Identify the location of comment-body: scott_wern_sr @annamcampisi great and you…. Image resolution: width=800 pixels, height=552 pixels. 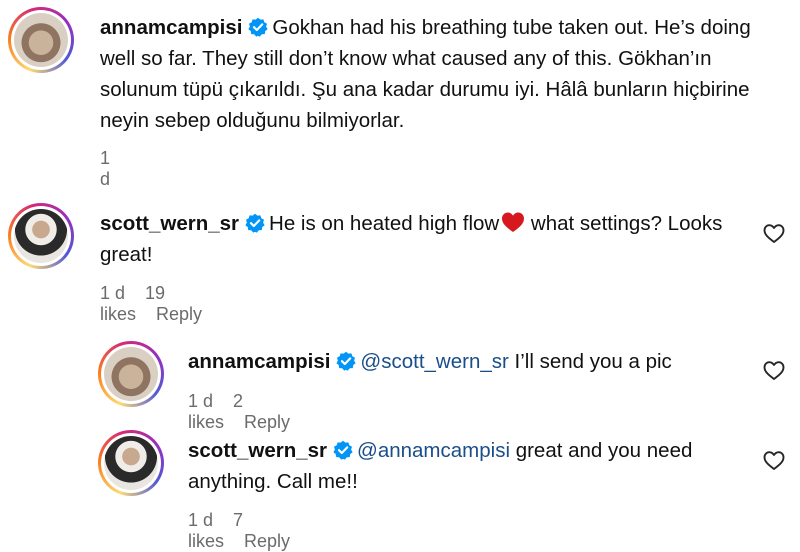
(468, 466).